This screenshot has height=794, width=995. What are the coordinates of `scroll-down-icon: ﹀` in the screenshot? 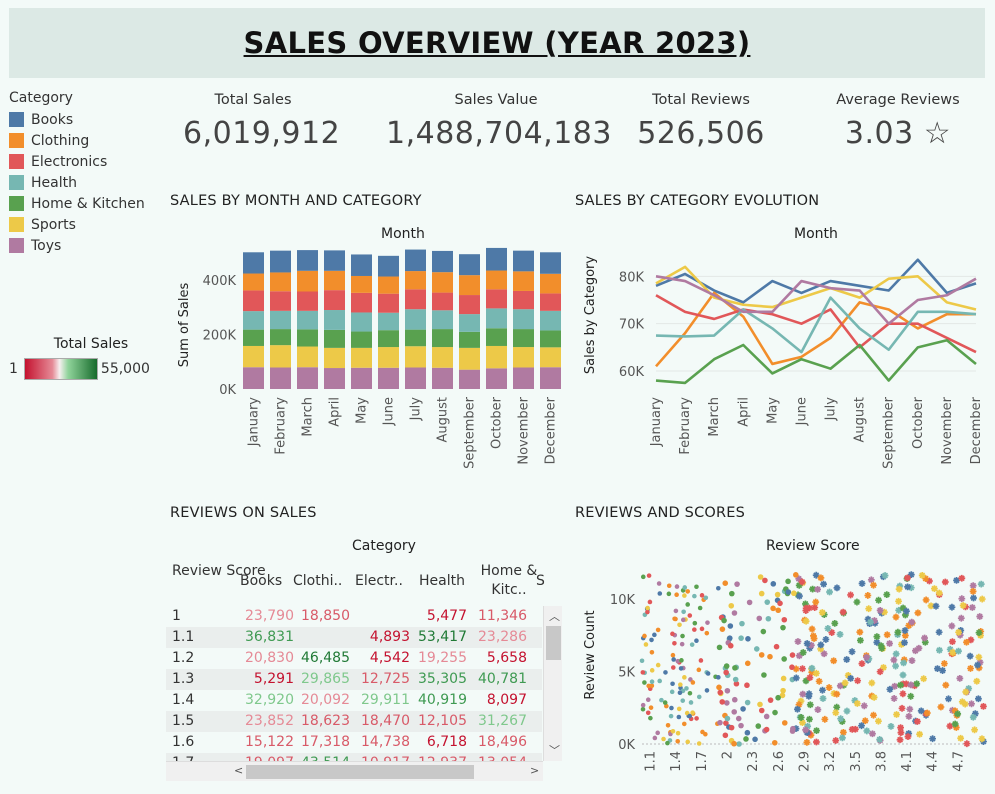 It's located at (554, 750).